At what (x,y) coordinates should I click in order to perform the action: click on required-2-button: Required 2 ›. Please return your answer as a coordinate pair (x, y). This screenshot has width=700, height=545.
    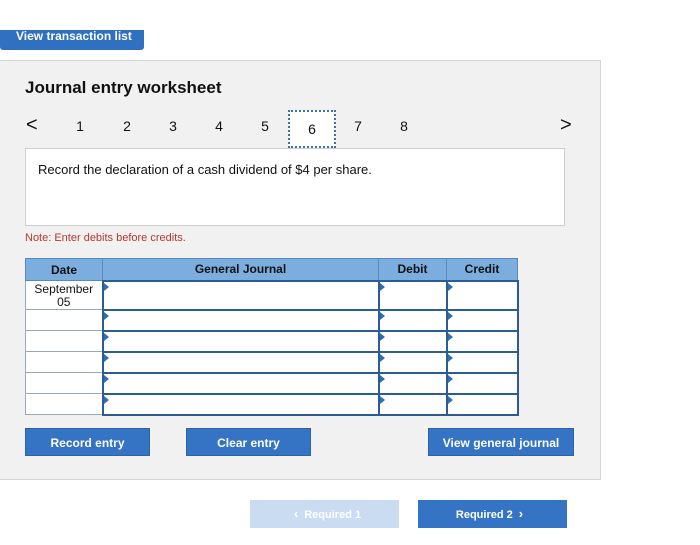
    Looking at the image, I should click on (492, 514).